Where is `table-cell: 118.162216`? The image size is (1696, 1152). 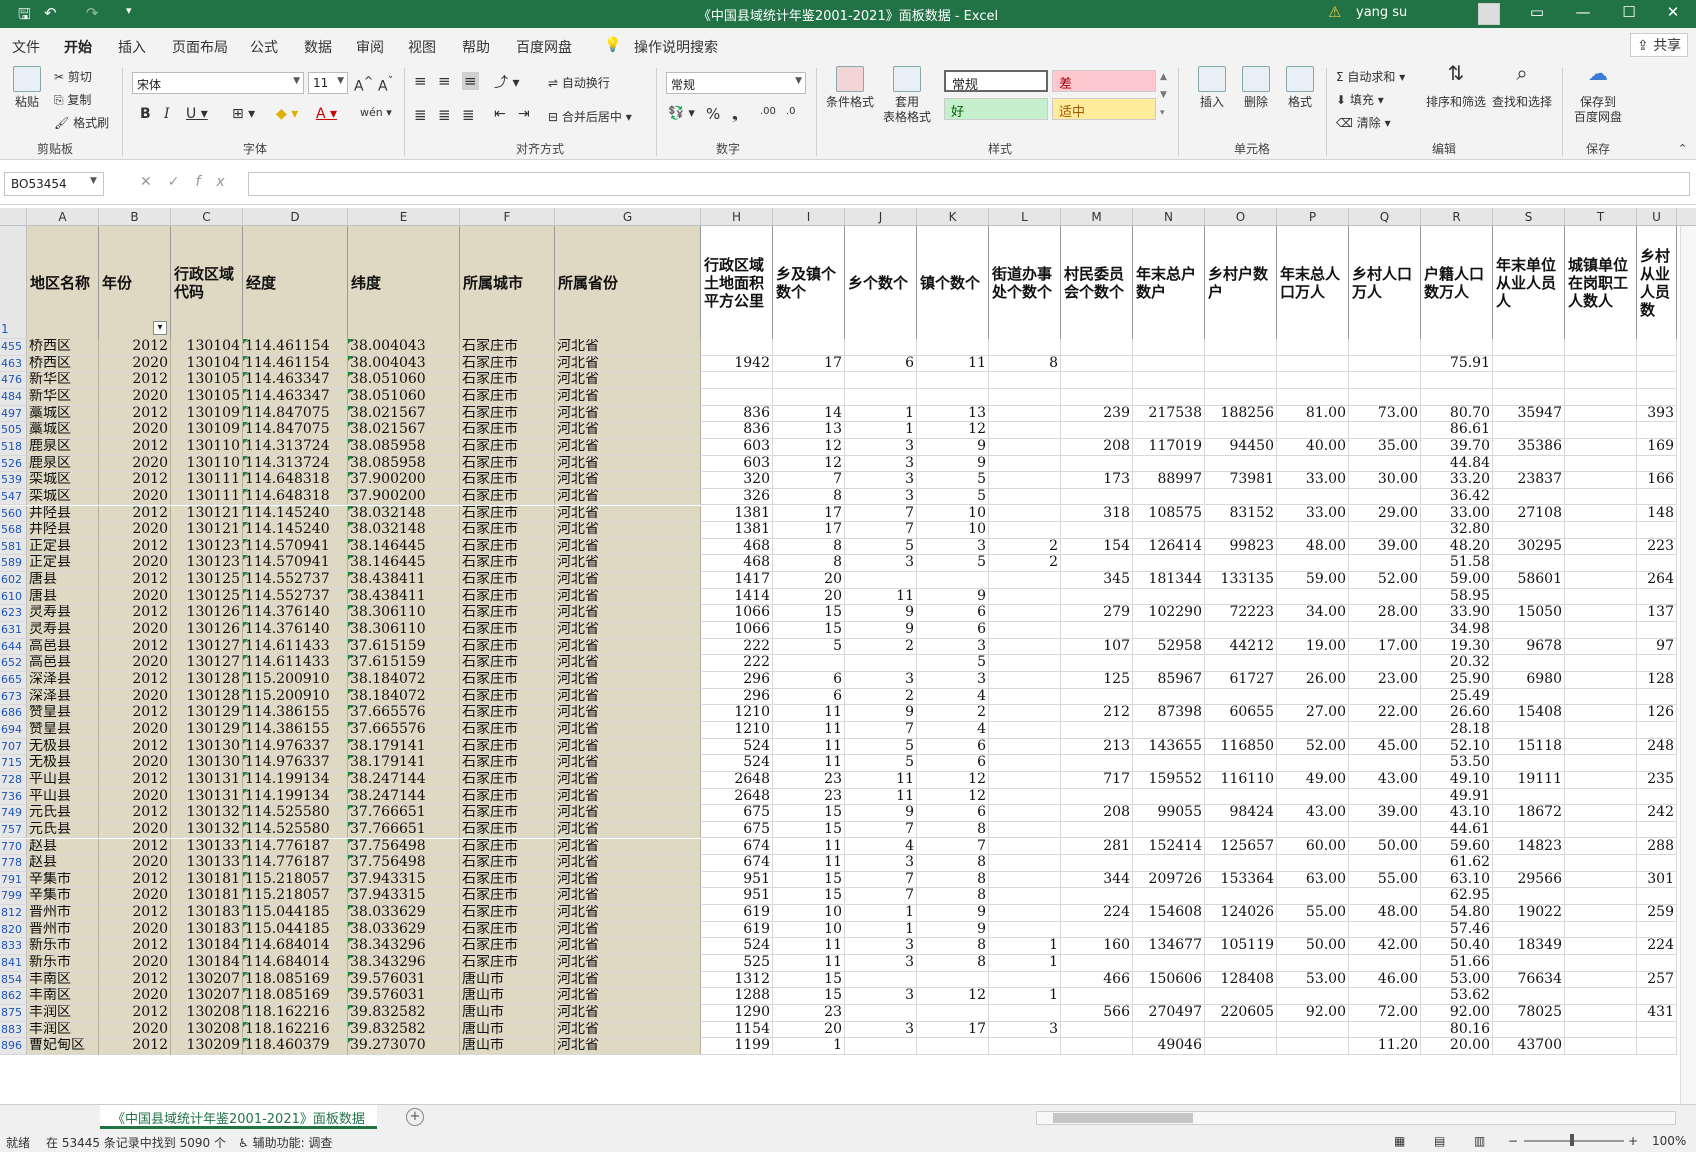 table-cell: 118.162216 is located at coordinates (295, 1030).